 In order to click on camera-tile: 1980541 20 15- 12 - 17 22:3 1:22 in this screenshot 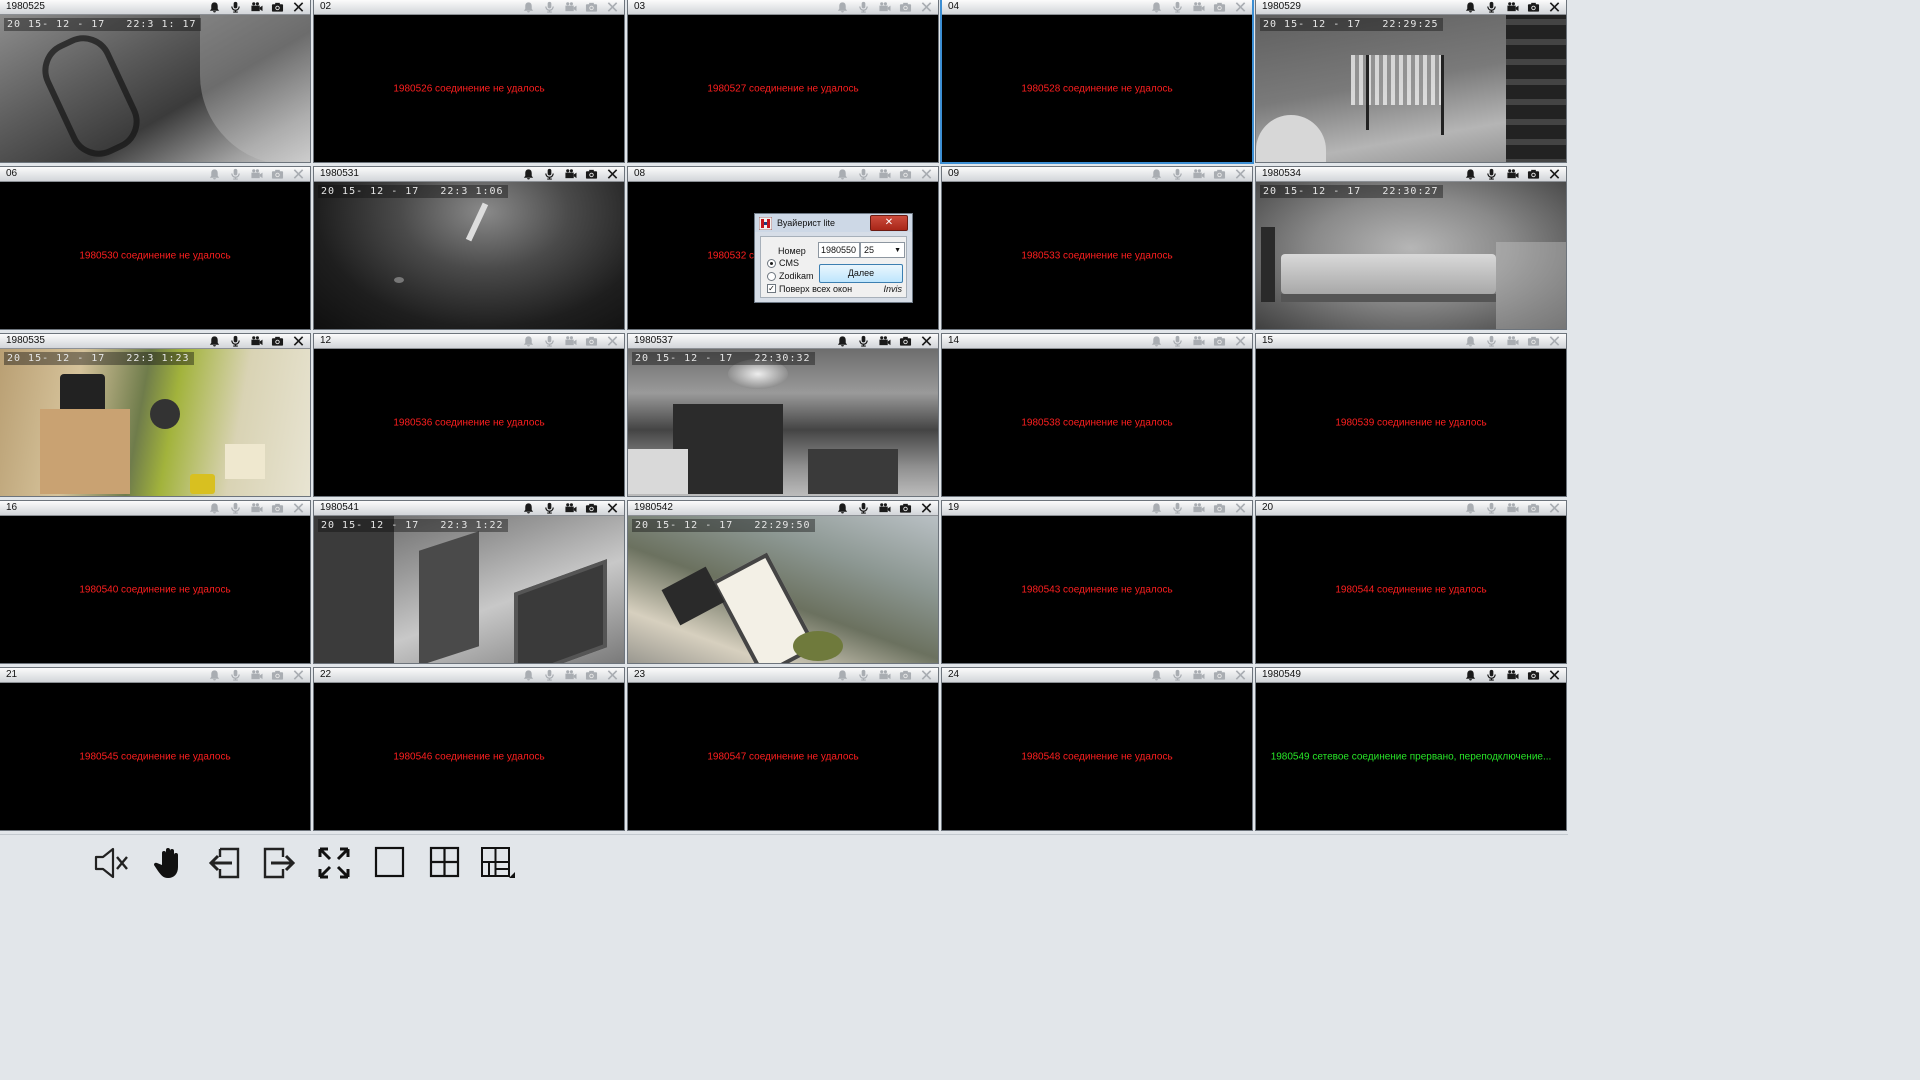, I will do `click(469, 582)`.